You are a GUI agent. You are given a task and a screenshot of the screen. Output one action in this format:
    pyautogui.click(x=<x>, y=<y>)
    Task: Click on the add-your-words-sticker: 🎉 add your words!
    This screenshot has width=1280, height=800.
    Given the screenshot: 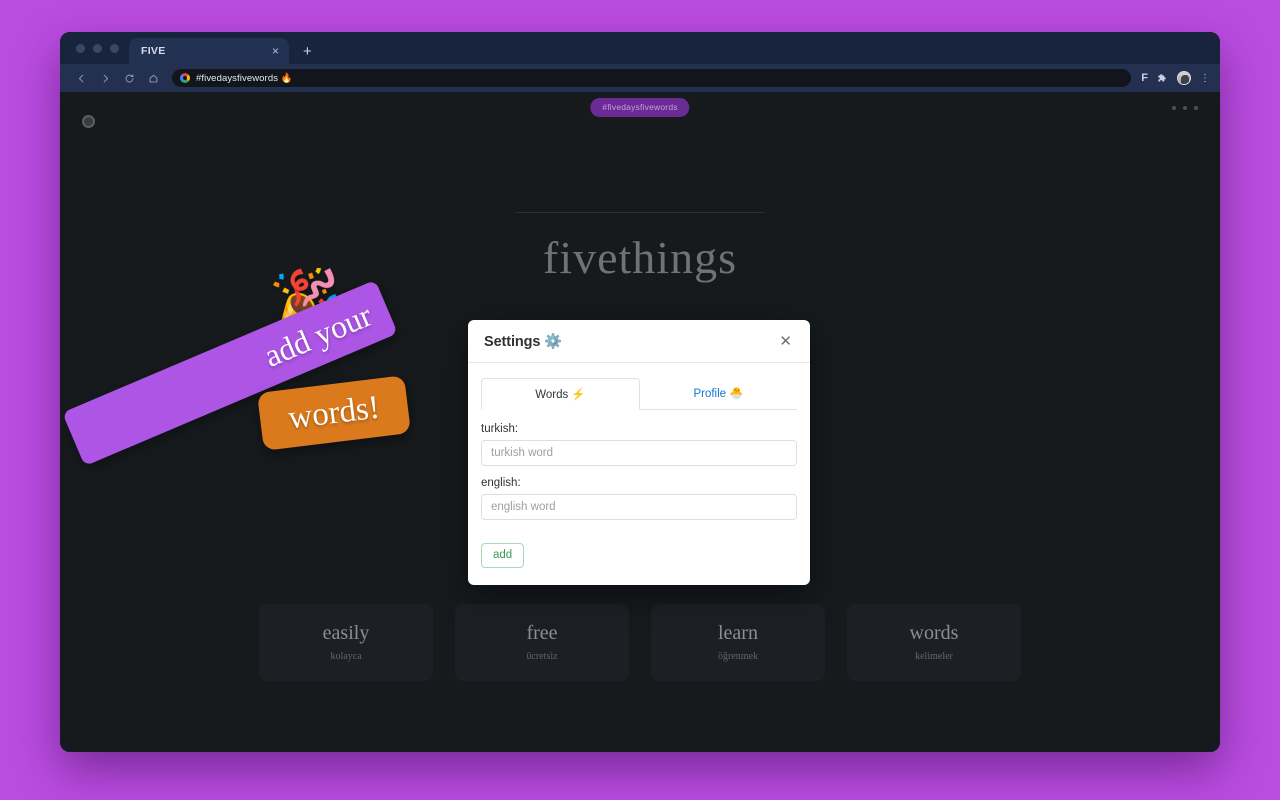 What is the action you would take?
    pyautogui.click(x=246, y=368)
    